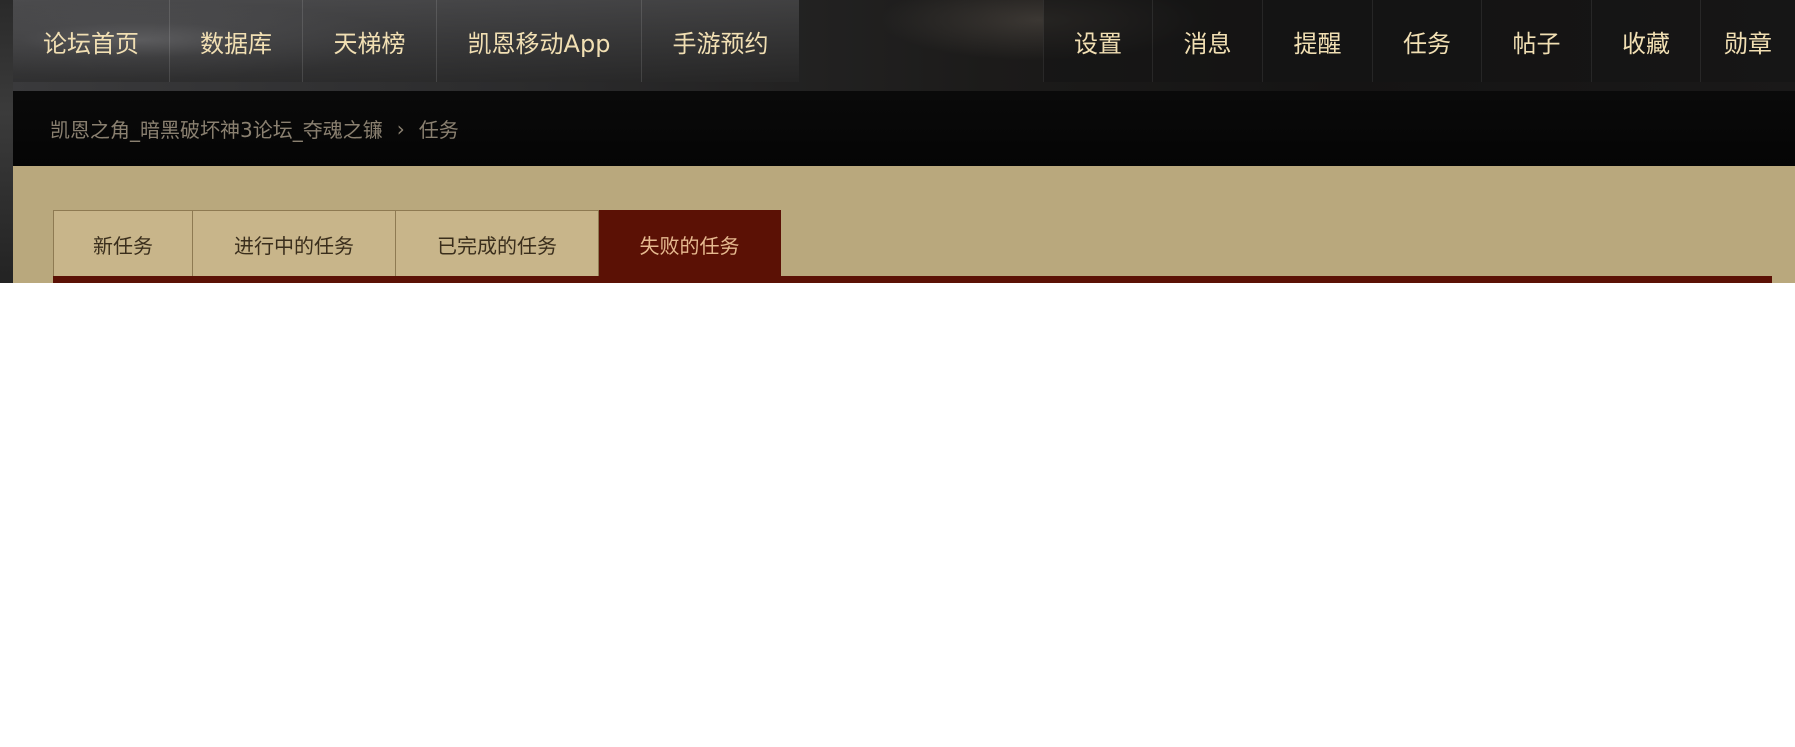 The width and height of the screenshot is (1795, 747). What do you see at coordinates (236, 41) in the screenshot?
I see `nav-item-database: 数据库` at bounding box center [236, 41].